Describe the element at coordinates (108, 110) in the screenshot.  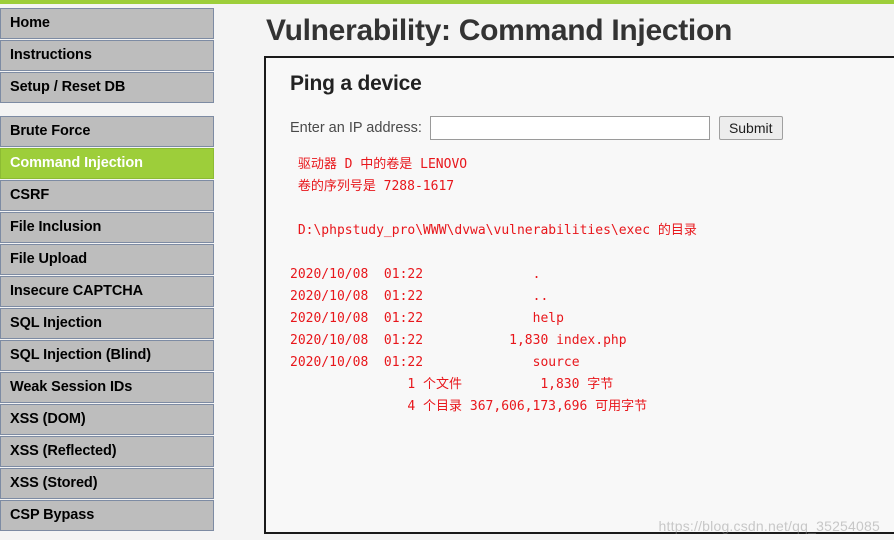
I see `sidebar-group-divider` at that location.